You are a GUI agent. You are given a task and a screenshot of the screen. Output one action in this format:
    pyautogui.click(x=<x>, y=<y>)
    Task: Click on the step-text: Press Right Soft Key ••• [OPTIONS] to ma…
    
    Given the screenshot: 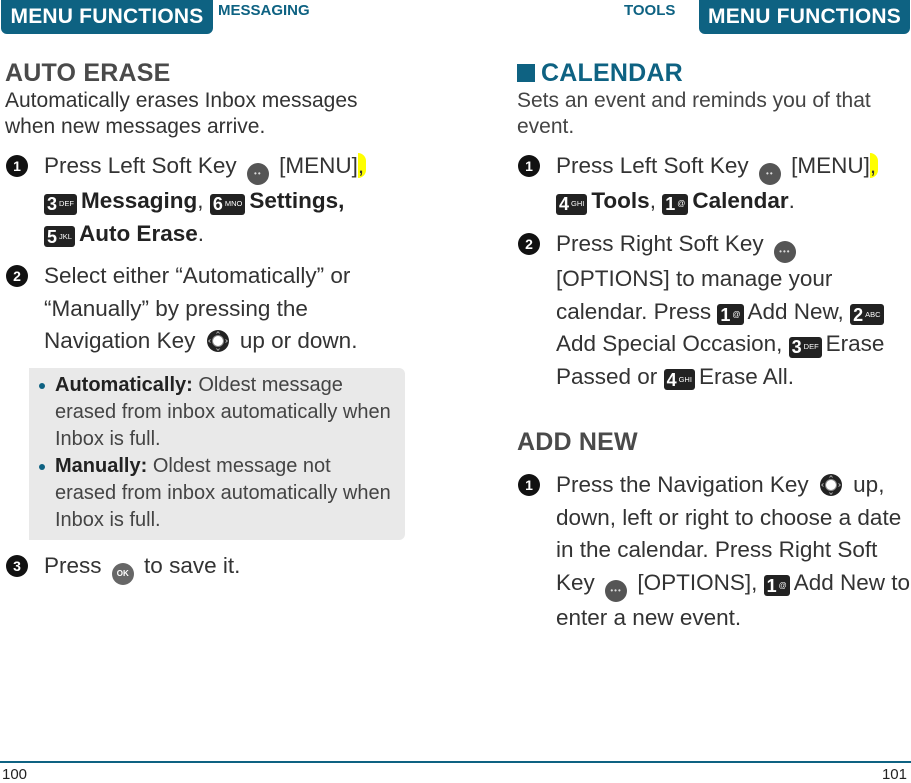 What is the action you would take?
    pyautogui.click(x=733, y=310)
    